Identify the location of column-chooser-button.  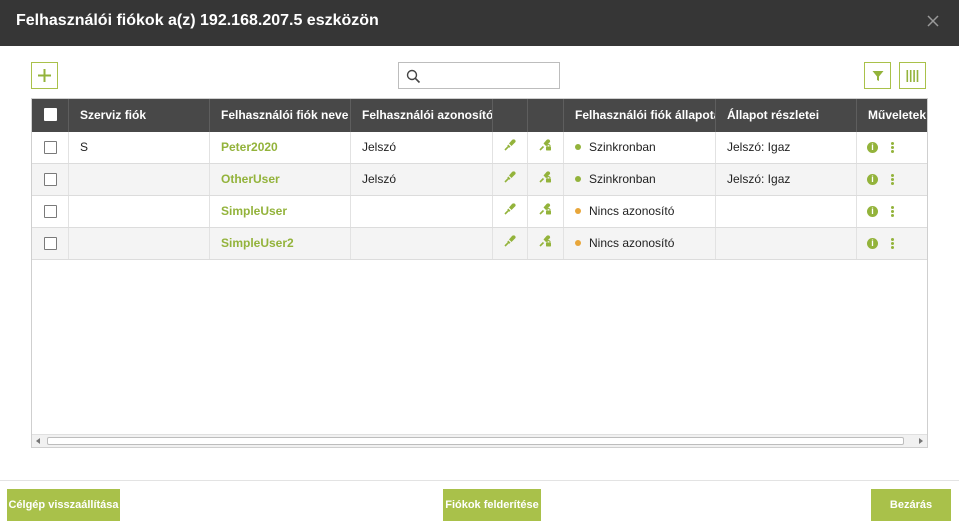
(912, 75).